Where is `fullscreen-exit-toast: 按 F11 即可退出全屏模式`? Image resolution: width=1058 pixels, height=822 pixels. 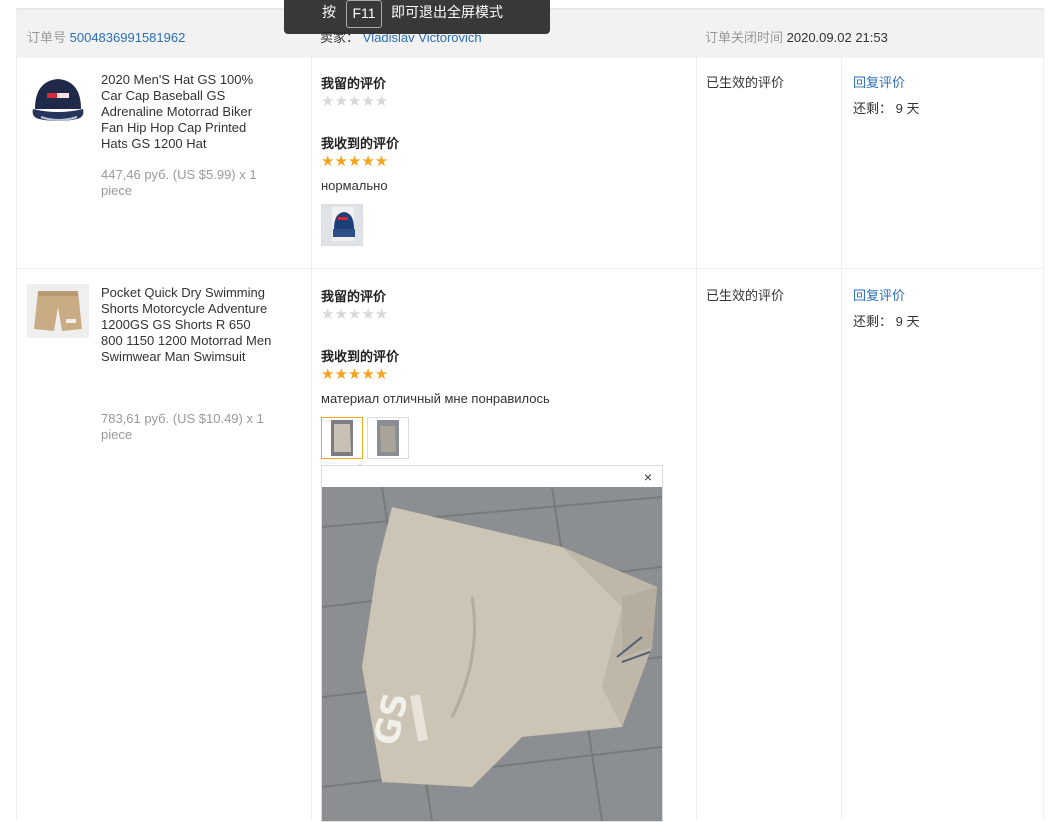 fullscreen-exit-toast: 按 F11 即可退出全屏模式 is located at coordinates (417, 17).